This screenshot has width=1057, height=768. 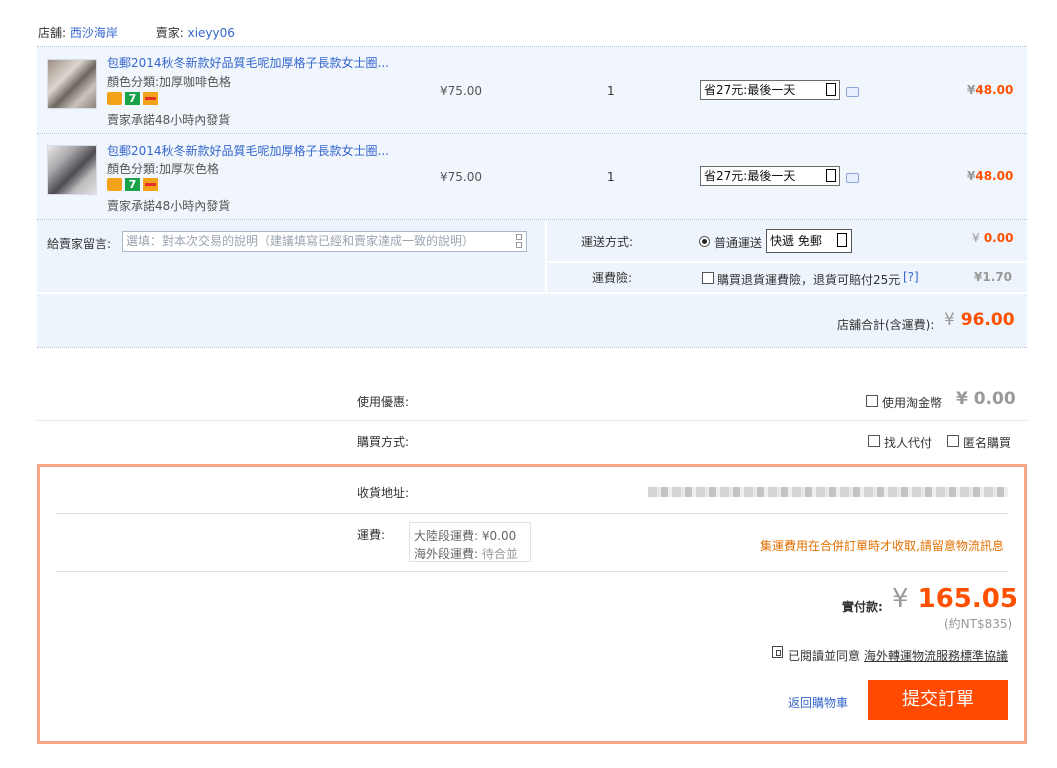 I want to click on freight-notice: 集運費用在合併訂單時才收取,請留意物流訊息, so click(x=882, y=546).